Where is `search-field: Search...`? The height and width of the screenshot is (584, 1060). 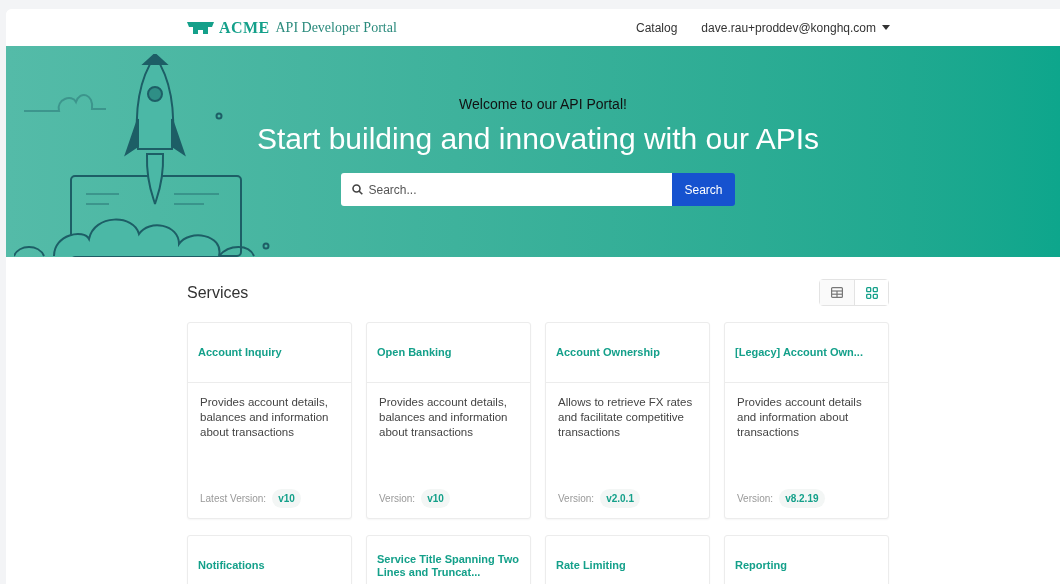
search-field: Search... is located at coordinates (507, 189).